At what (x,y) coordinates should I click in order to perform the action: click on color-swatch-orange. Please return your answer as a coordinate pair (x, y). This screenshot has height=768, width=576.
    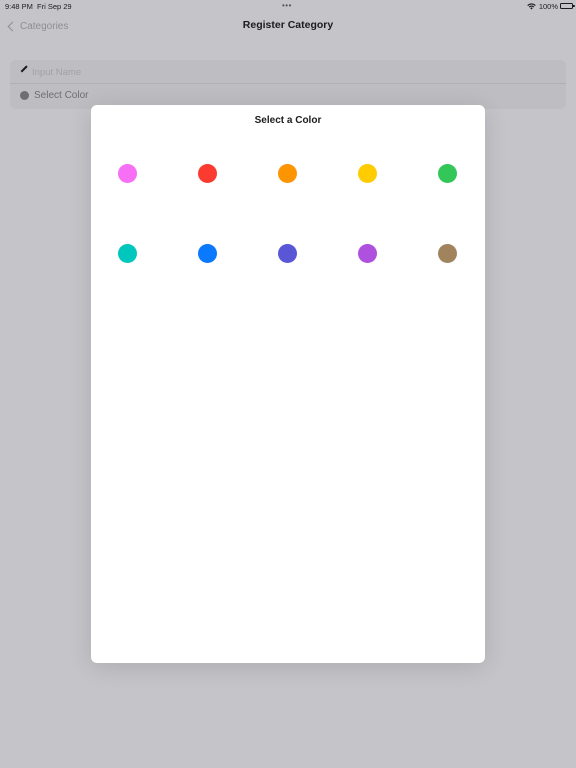
    Looking at the image, I should click on (287, 173).